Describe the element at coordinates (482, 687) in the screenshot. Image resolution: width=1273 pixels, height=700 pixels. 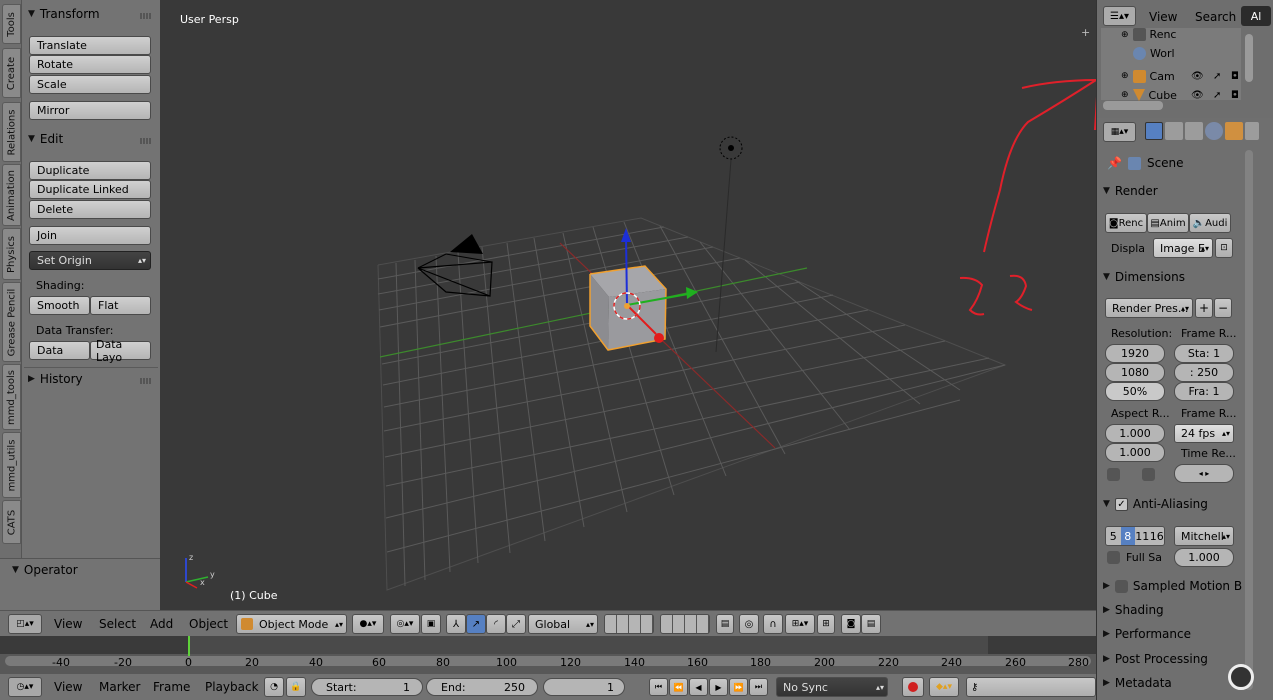
I see `end-frame-field: End: 250` at that location.